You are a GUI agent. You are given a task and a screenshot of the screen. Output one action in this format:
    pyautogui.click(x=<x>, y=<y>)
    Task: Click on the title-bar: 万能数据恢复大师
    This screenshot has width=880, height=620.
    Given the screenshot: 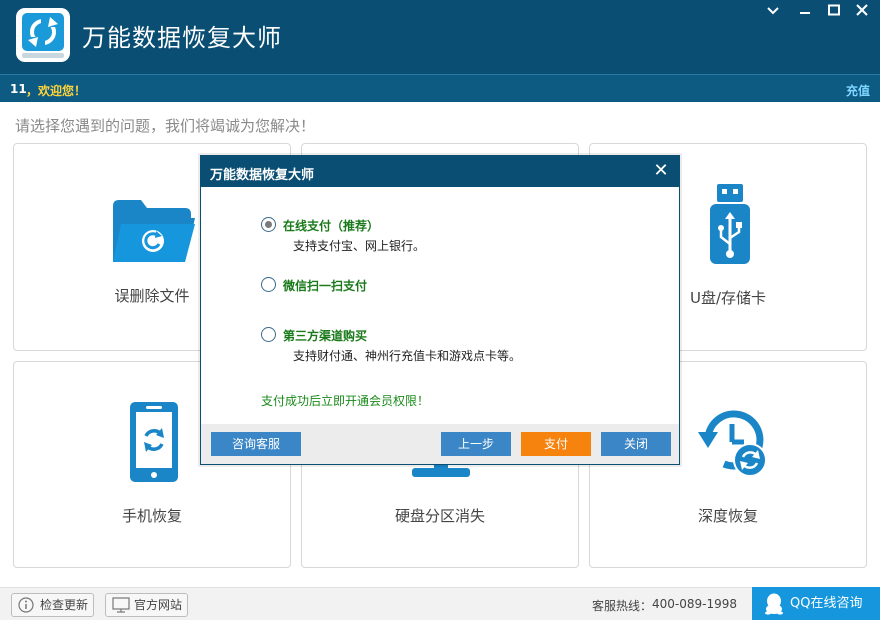 What is the action you would take?
    pyautogui.click(x=440, y=37)
    